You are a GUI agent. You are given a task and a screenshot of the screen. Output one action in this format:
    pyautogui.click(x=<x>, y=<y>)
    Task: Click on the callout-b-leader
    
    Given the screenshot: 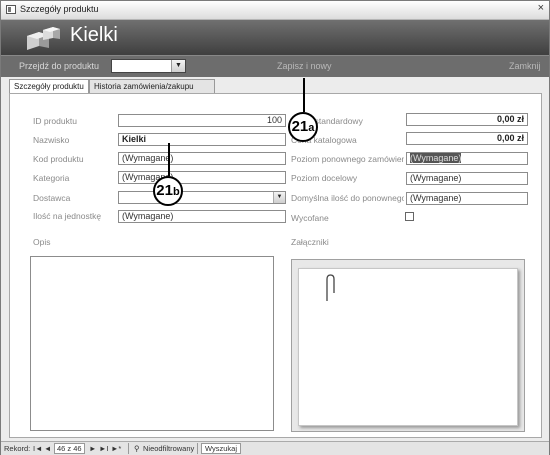 What is the action you would take?
    pyautogui.click(x=169, y=159)
    